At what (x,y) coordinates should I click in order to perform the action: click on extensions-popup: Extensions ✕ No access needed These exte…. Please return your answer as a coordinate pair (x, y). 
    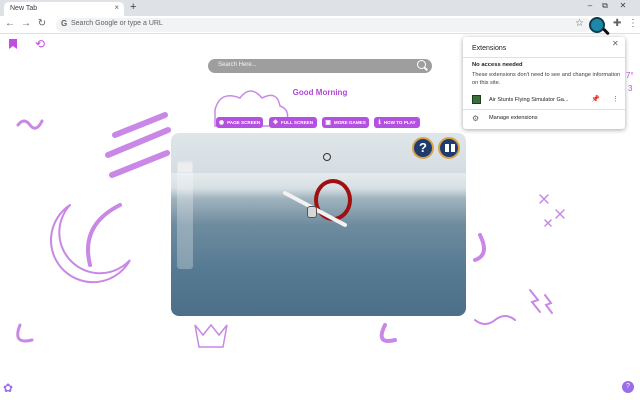
    Looking at the image, I should click on (544, 83).